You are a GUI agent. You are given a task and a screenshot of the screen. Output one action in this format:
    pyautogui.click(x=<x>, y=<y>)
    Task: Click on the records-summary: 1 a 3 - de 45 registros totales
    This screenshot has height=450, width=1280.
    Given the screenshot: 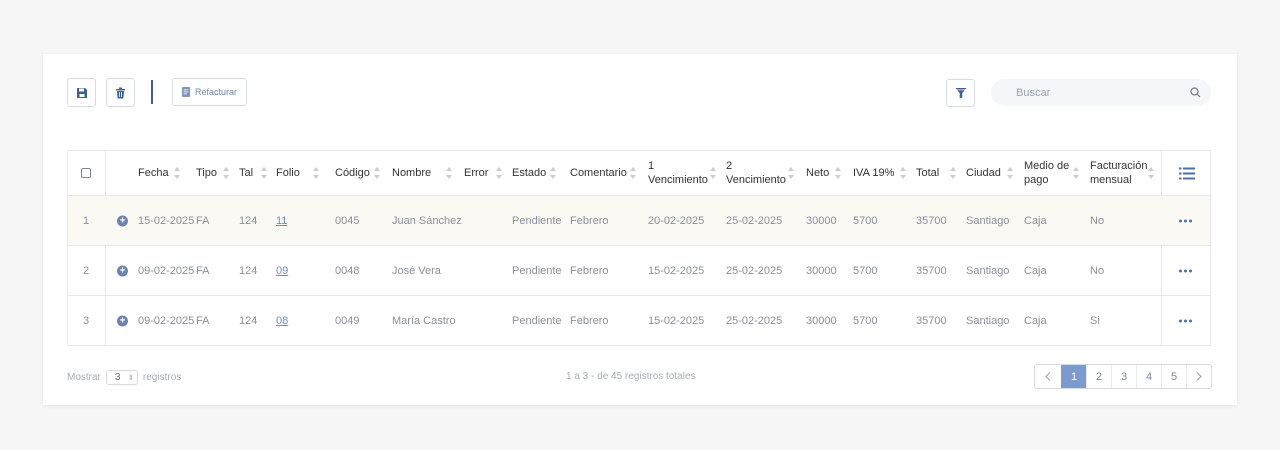 What is the action you would take?
    pyautogui.click(x=631, y=376)
    